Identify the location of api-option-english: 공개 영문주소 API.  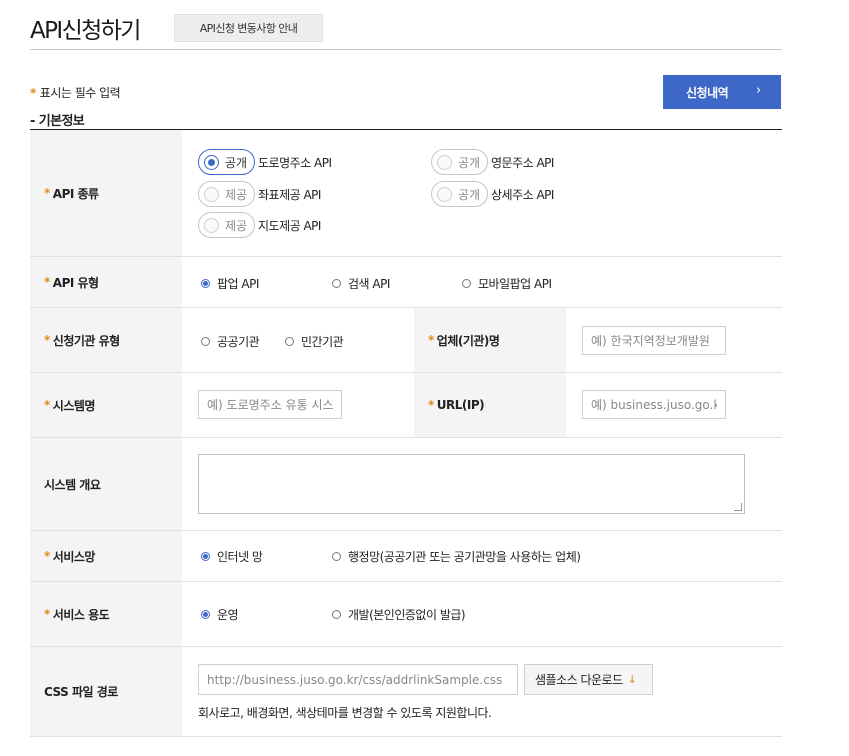
(492, 162).